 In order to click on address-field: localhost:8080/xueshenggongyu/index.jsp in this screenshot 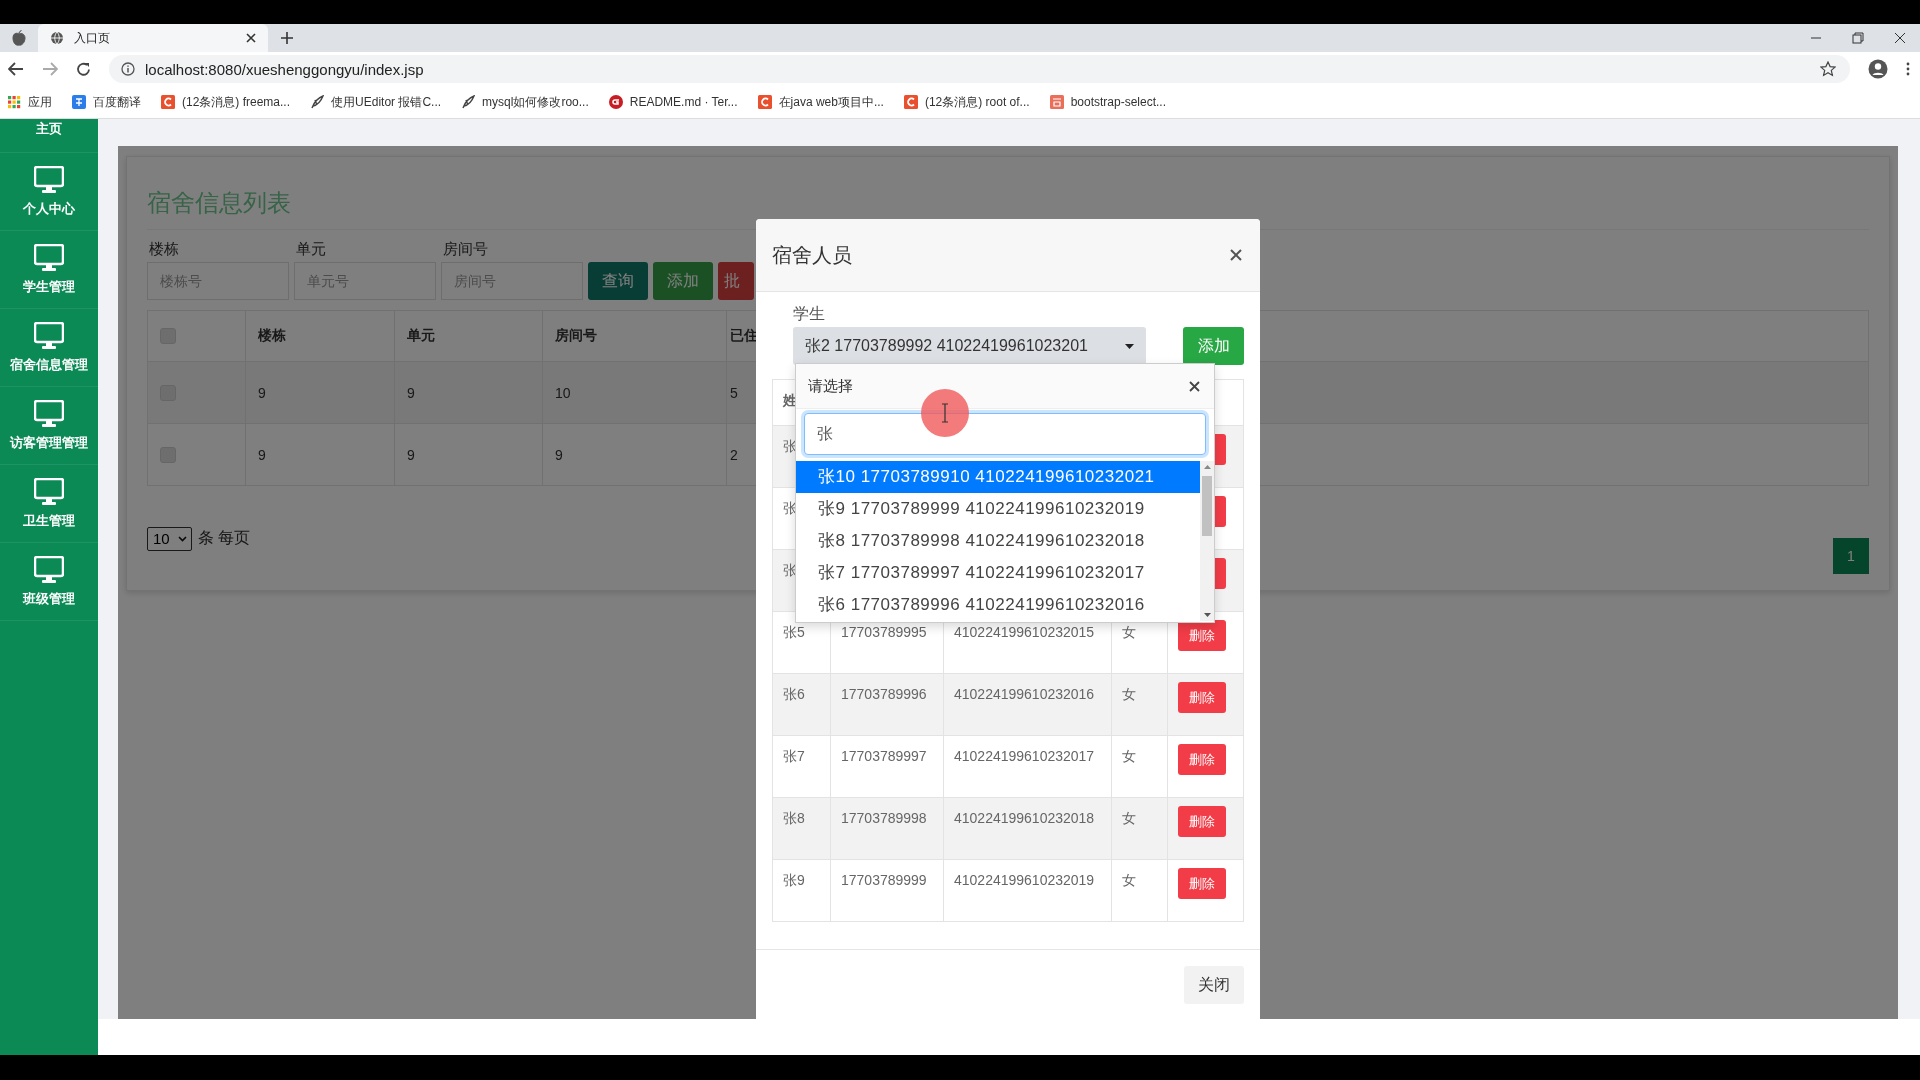, I will do `click(979, 69)`.